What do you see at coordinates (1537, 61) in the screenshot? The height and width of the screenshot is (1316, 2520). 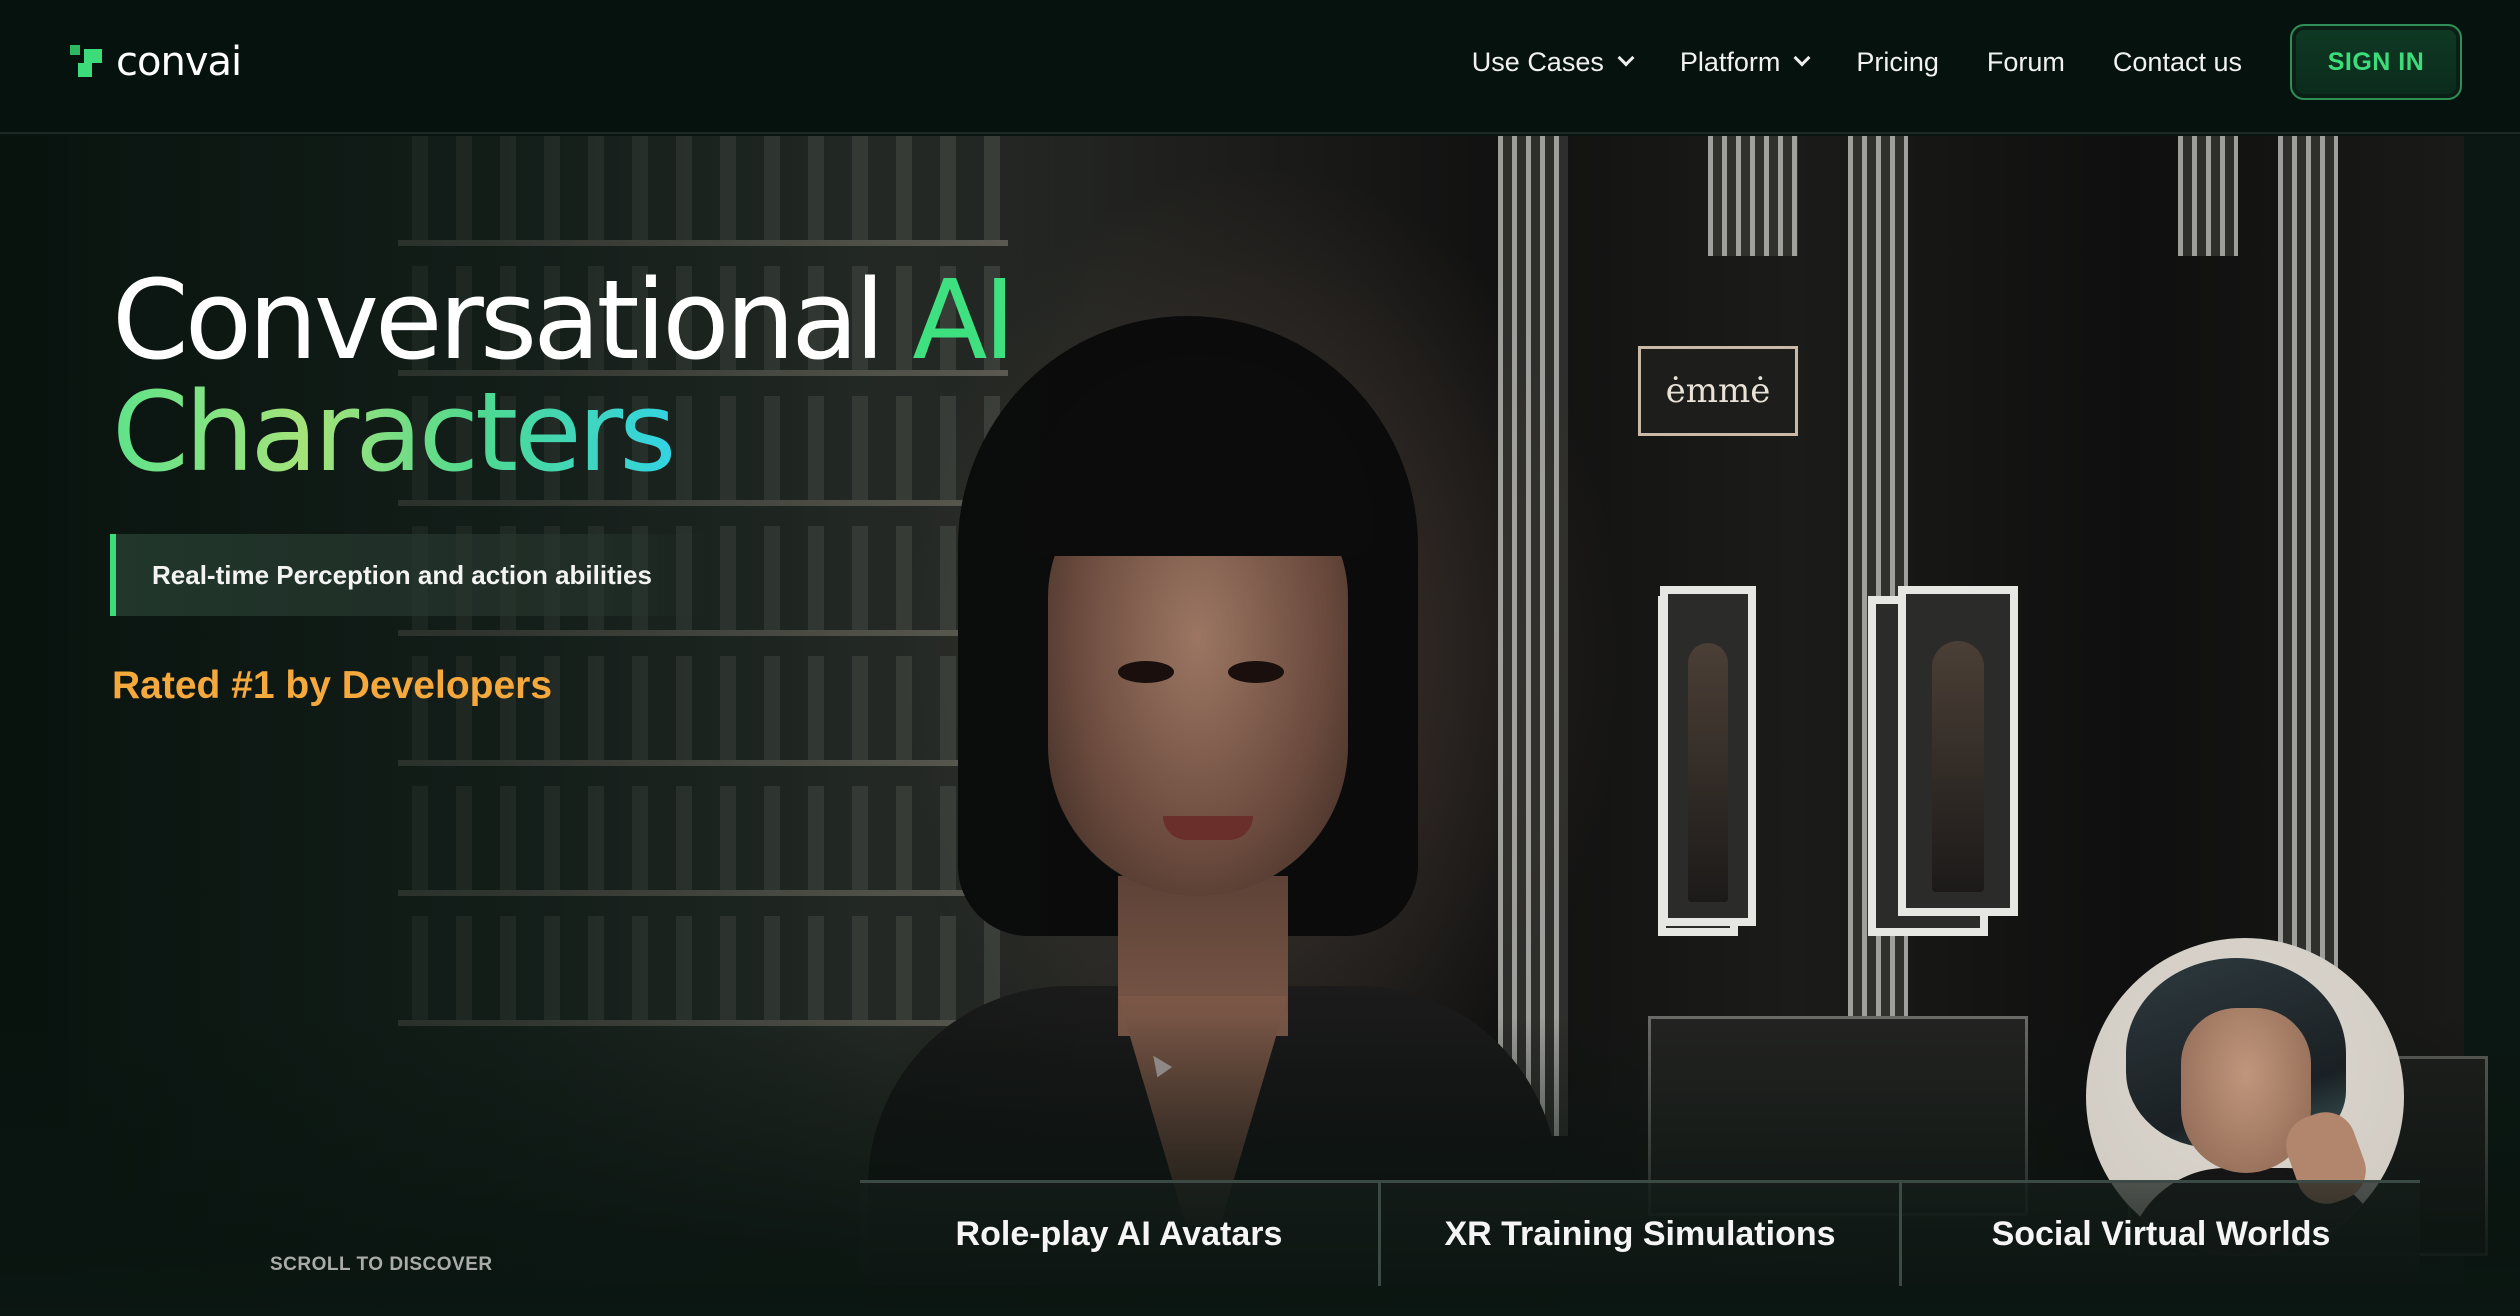 I see `nav-item-label: Use Cases` at bounding box center [1537, 61].